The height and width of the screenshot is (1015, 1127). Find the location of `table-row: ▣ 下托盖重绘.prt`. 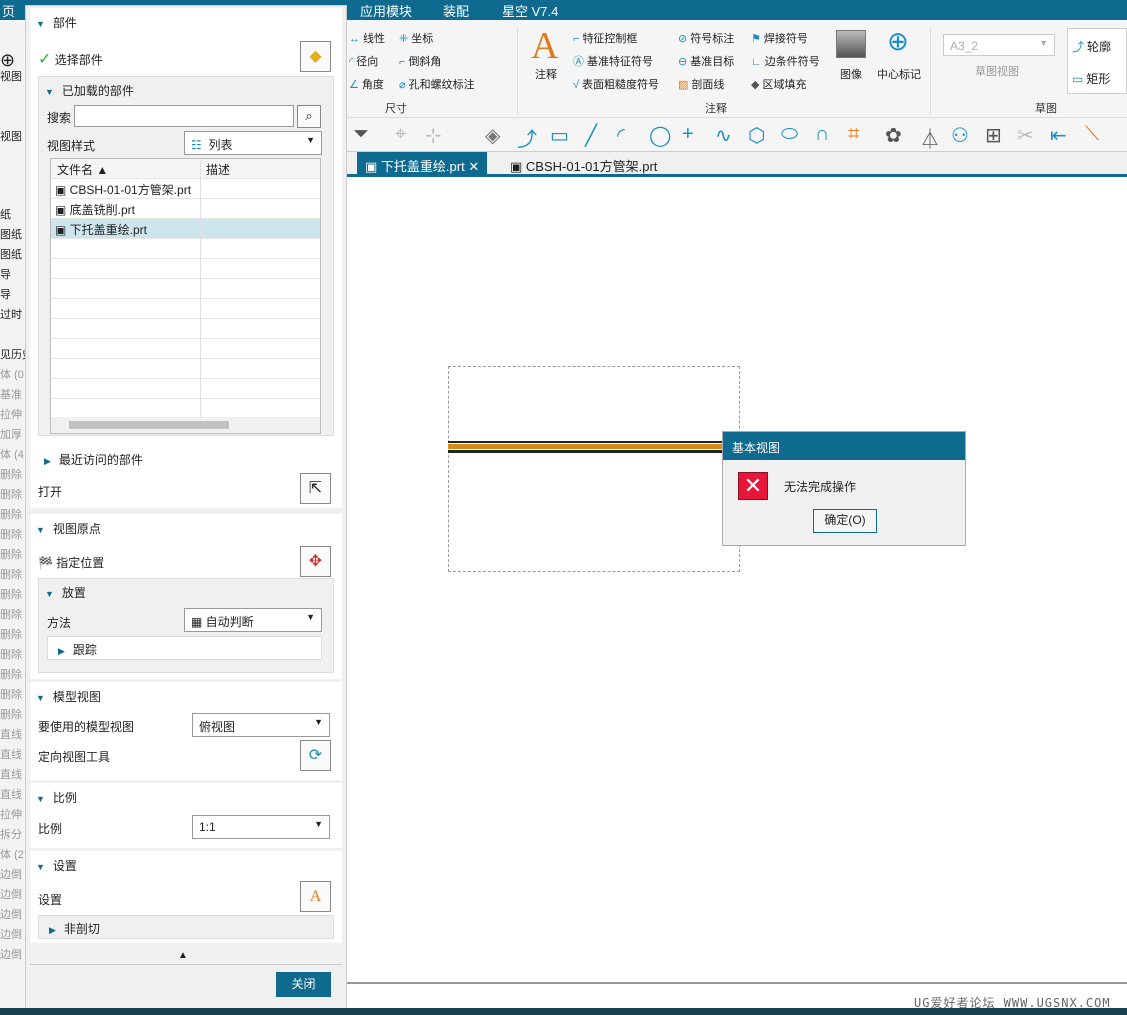

table-row: ▣ 下托盖重绘.prt is located at coordinates (185, 229).